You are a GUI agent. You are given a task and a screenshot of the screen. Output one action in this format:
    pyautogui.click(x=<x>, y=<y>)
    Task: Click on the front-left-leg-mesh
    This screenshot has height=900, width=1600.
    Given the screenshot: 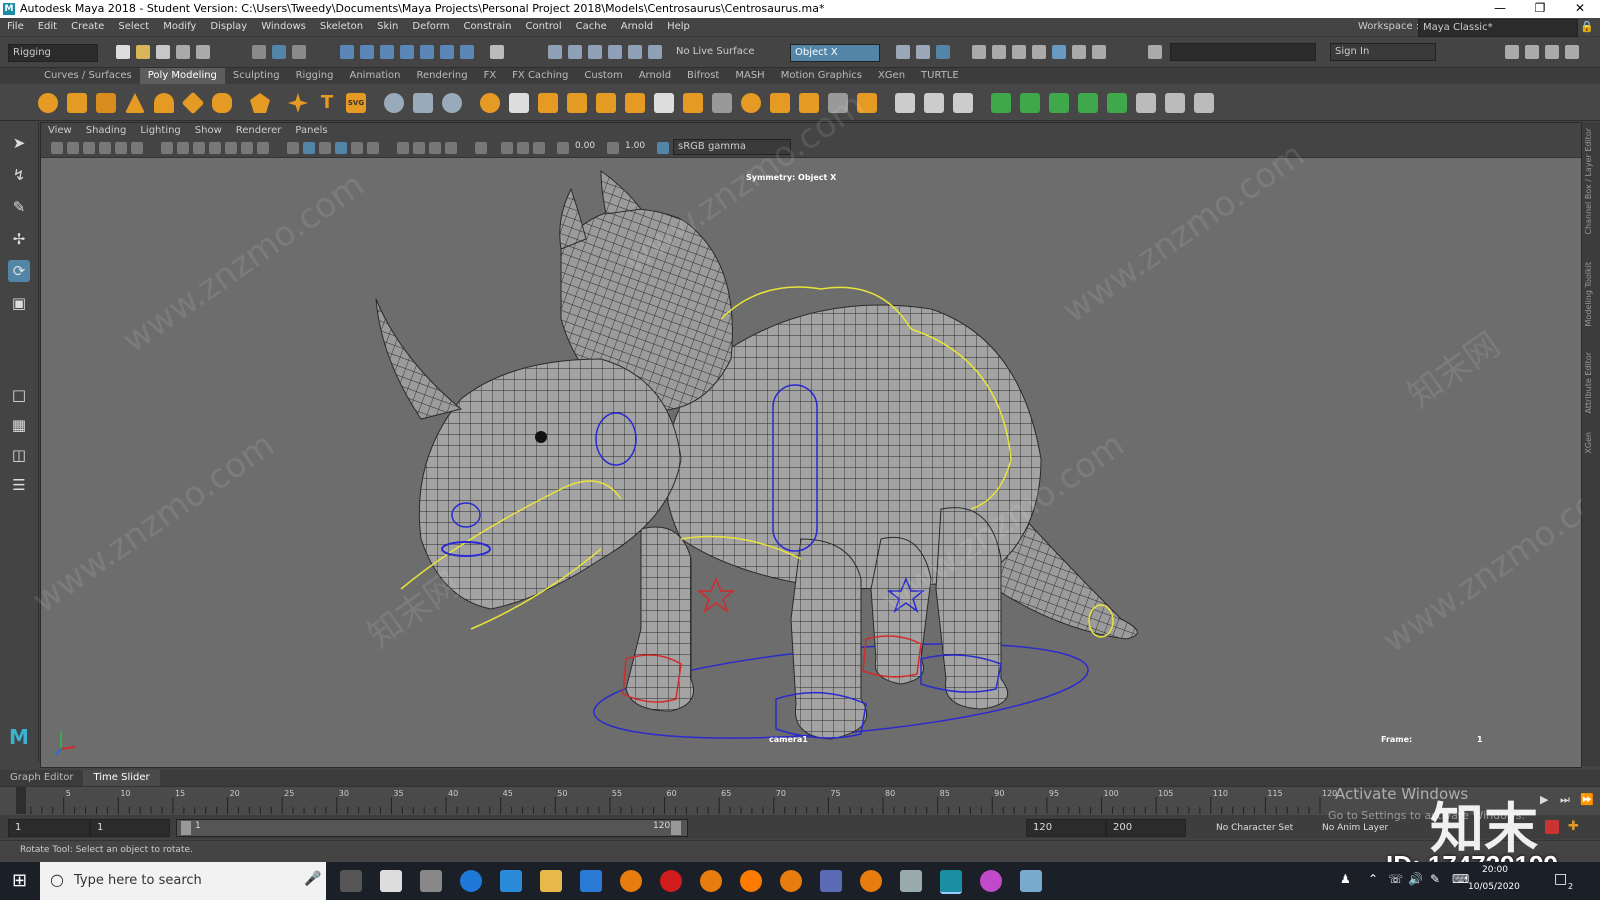 What is the action you would take?
    pyautogui.click(x=659, y=619)
    